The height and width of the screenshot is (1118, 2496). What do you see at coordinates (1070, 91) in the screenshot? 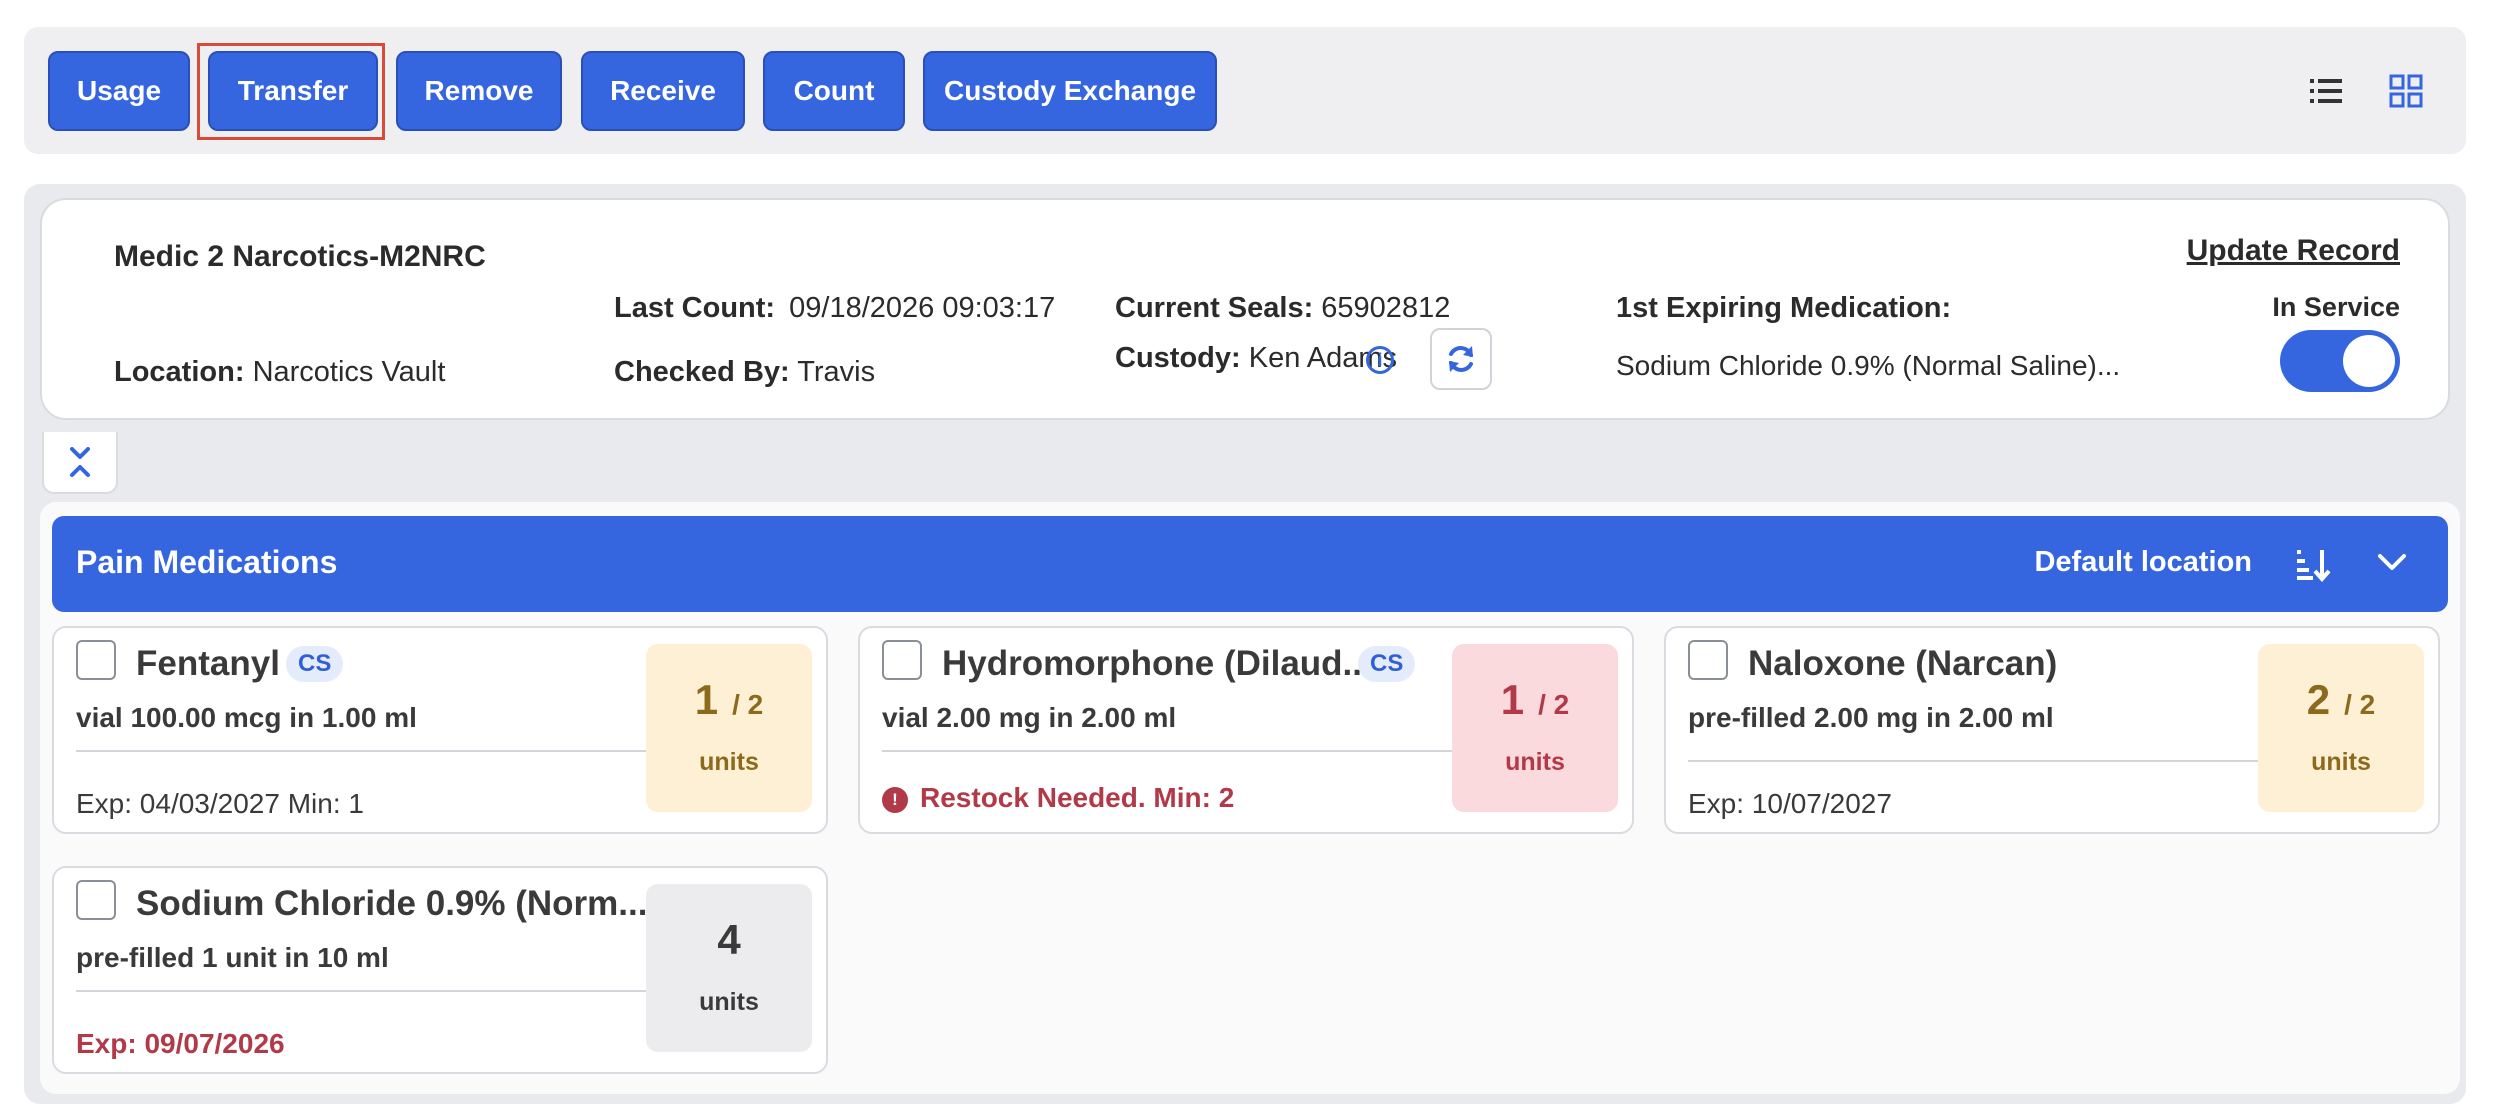
I see `custody-exchange-button: Custody Exchange` at bounding box center [1070, 91].